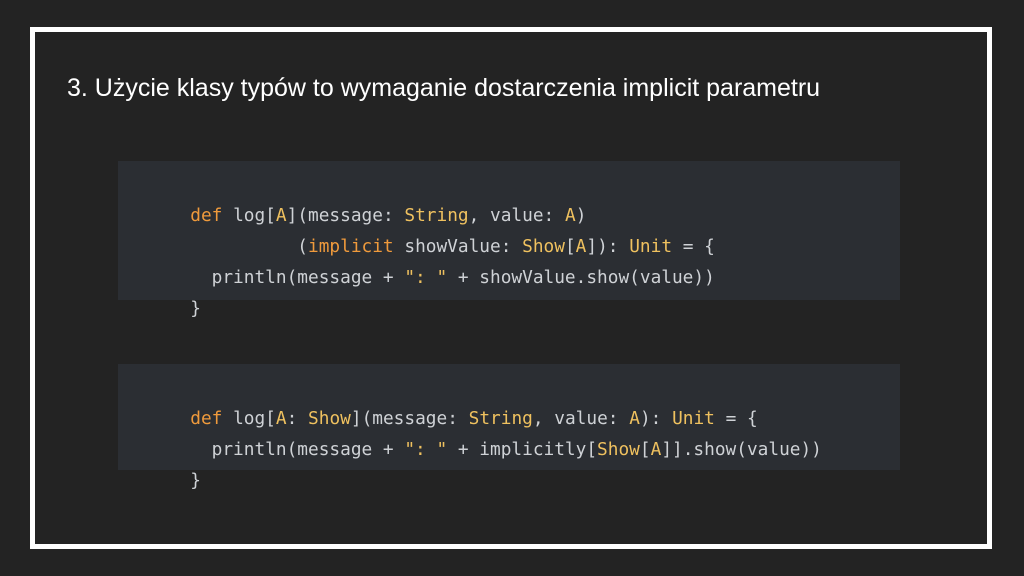  What do you see at coordinates (351, 246) in the screenshot?
I see `code-token: implicit` at bounding box center [351, 246].